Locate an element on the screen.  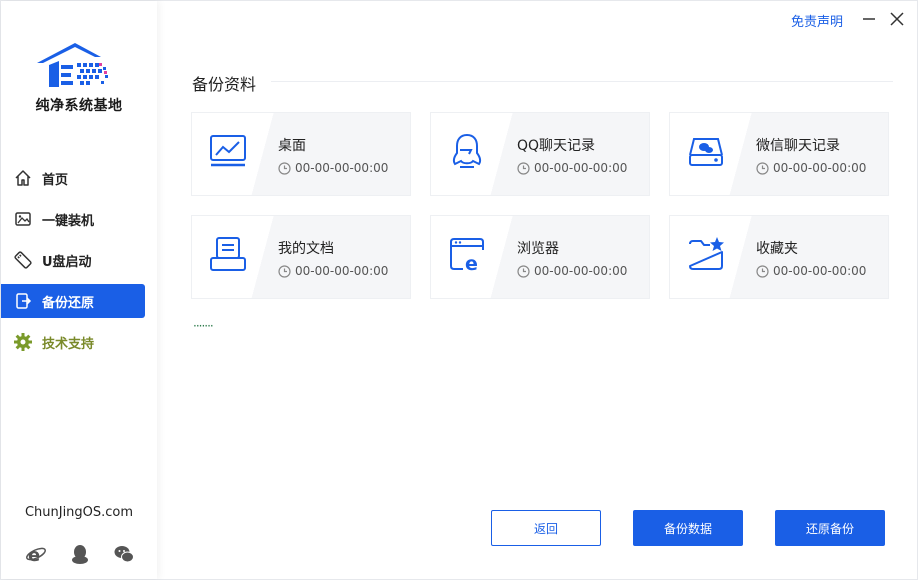
favorites-folder-icon is located at coordinates (706, 253).